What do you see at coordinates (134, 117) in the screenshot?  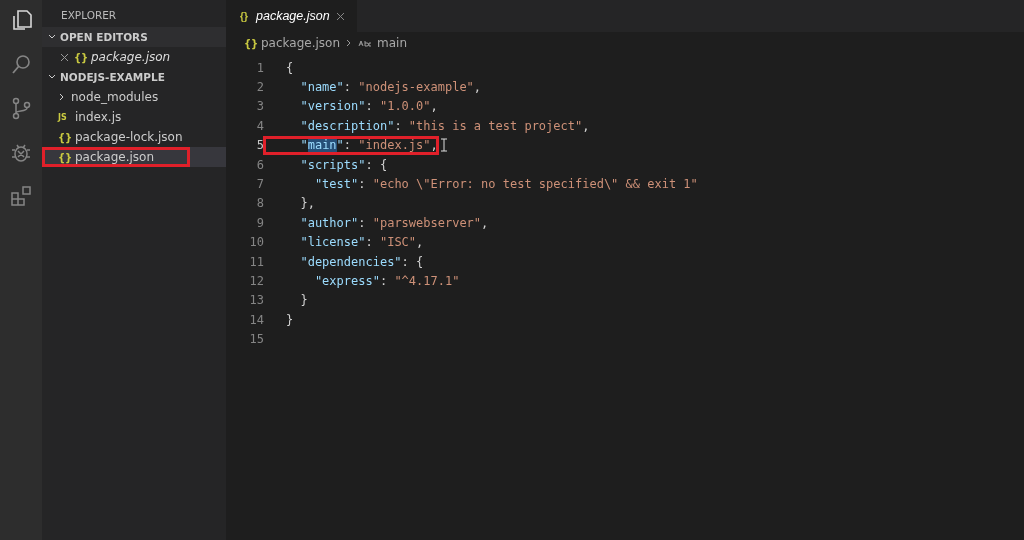 I see `file-item: JS index.js` at bounding box center [134, 117].